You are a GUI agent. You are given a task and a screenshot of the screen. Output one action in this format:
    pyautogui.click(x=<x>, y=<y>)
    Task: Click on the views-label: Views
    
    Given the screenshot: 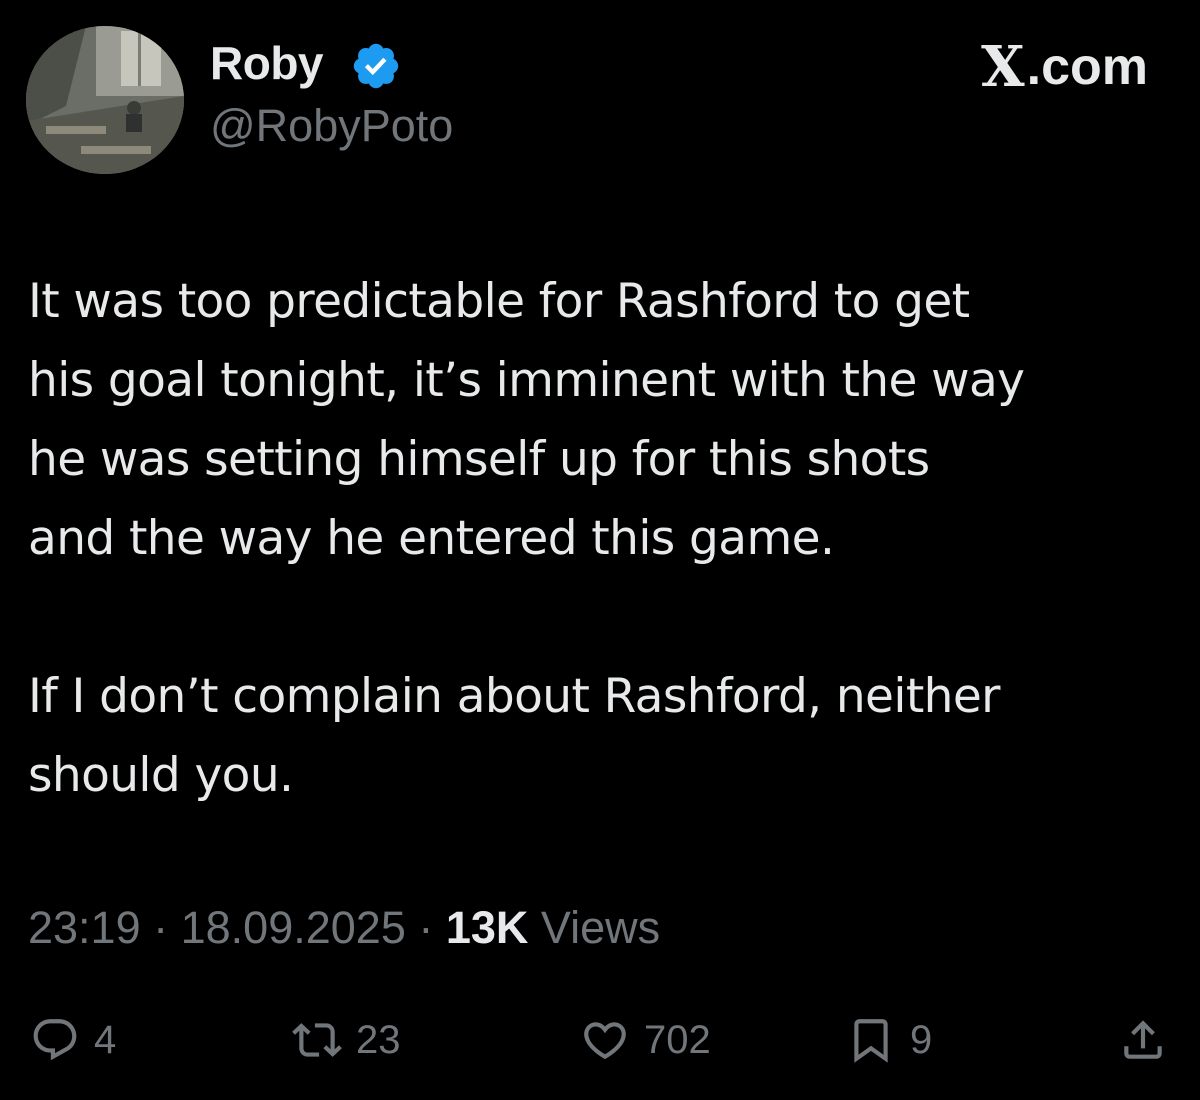 What is the action you would take?
    pyautogui.click(x=594, y=927)
    